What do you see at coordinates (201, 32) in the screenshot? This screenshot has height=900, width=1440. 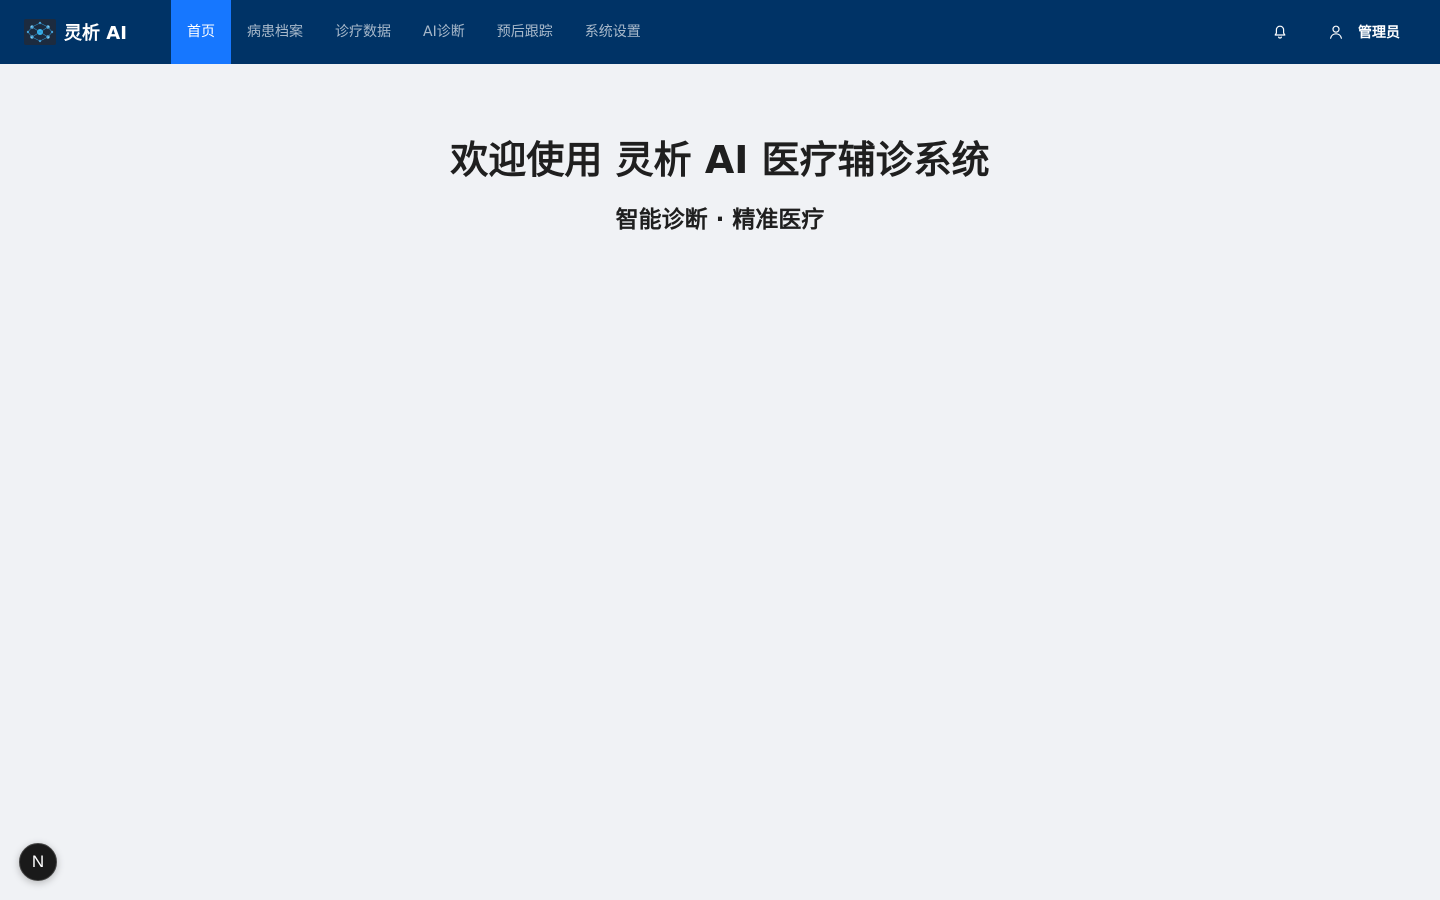 I see `nav-item-home: 首页` at bounding box center [201, 32].